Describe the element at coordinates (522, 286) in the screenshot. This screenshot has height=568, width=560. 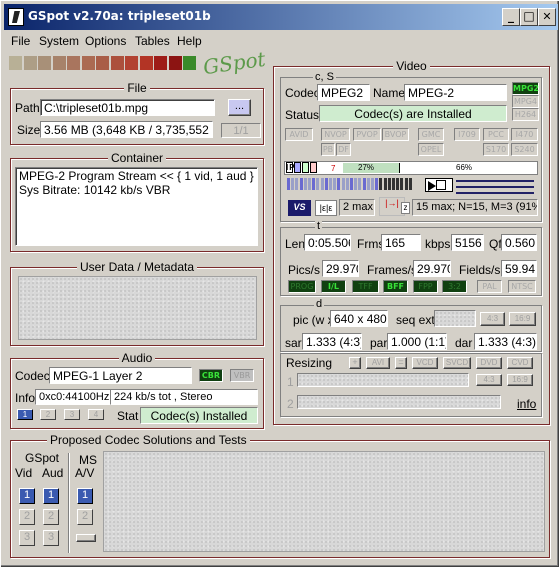
I see `ntsc-indicator: NTSC` at that location.